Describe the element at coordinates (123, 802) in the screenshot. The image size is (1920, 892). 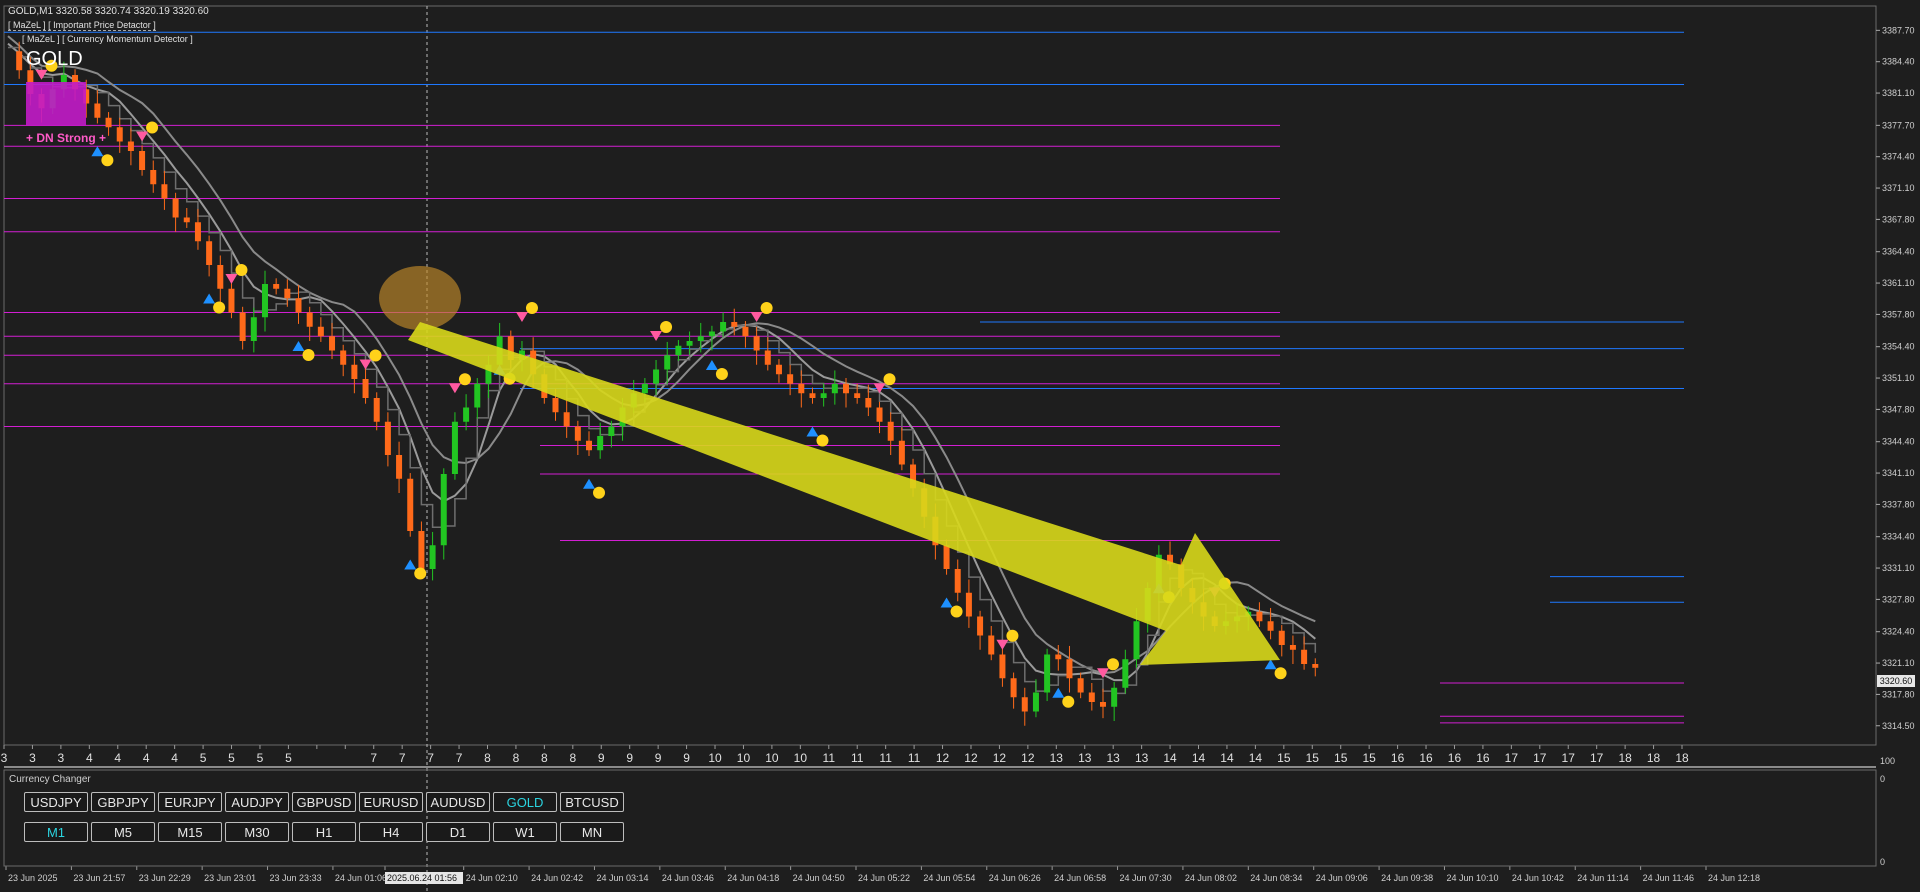
I see `symbol-button-gbpjpy: GBPJPY` at that location.